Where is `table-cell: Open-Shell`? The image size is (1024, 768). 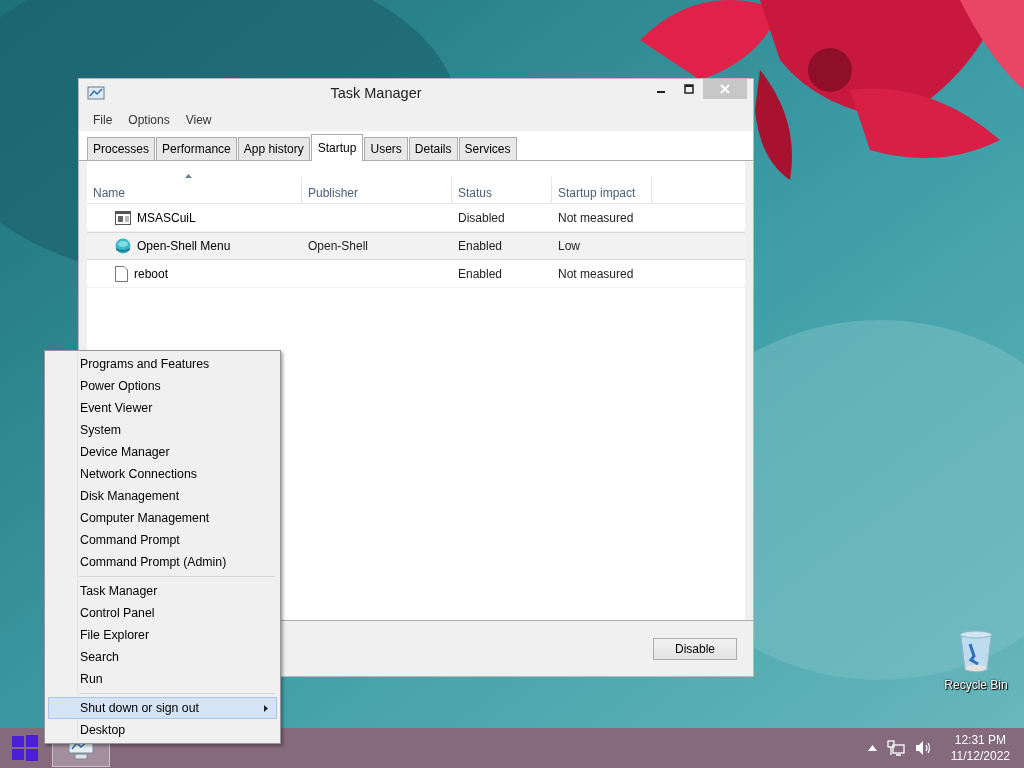
table-cell: Open-Shell is located at coordinates (338, 246).